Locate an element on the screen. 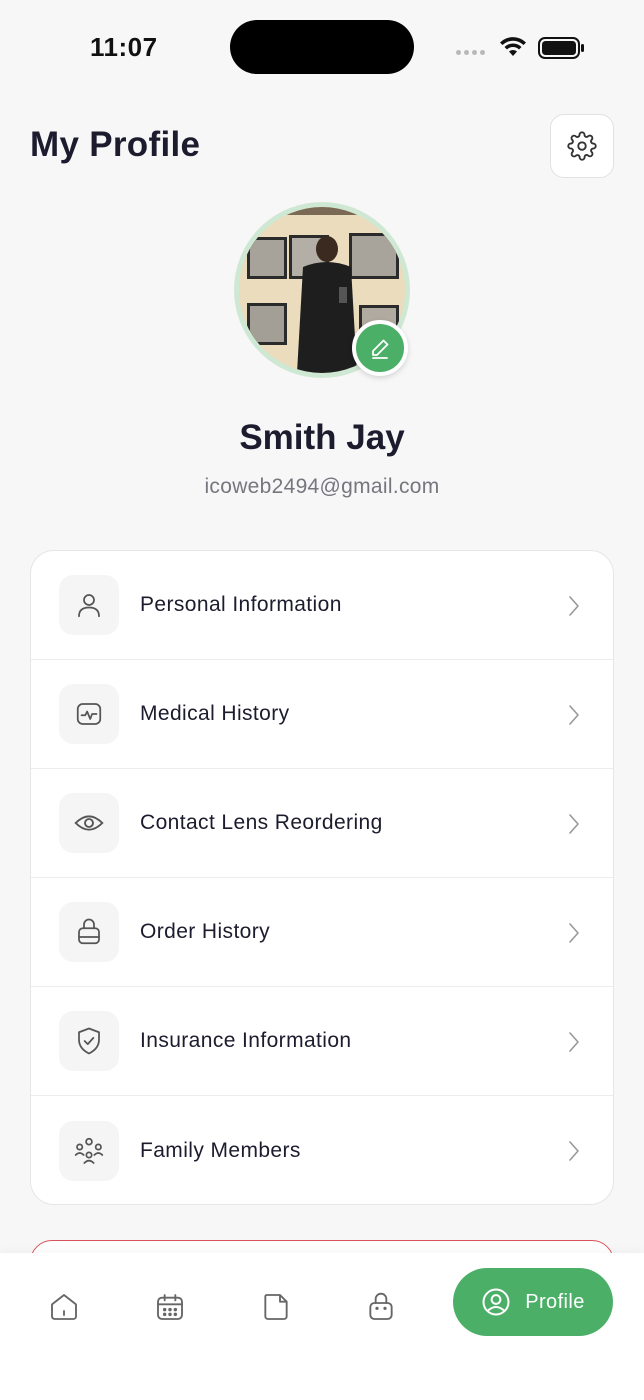 The image size is (644, 1400). nav-profile: Profile is located at coordinates (533, 1302).